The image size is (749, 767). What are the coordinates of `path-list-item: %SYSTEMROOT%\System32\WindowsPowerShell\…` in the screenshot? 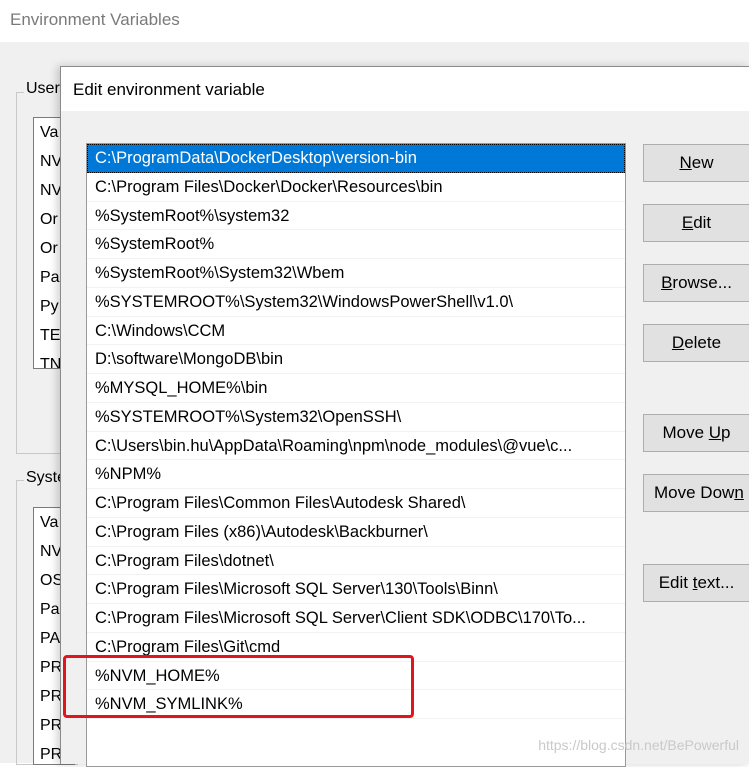 It's located at (356, 302).